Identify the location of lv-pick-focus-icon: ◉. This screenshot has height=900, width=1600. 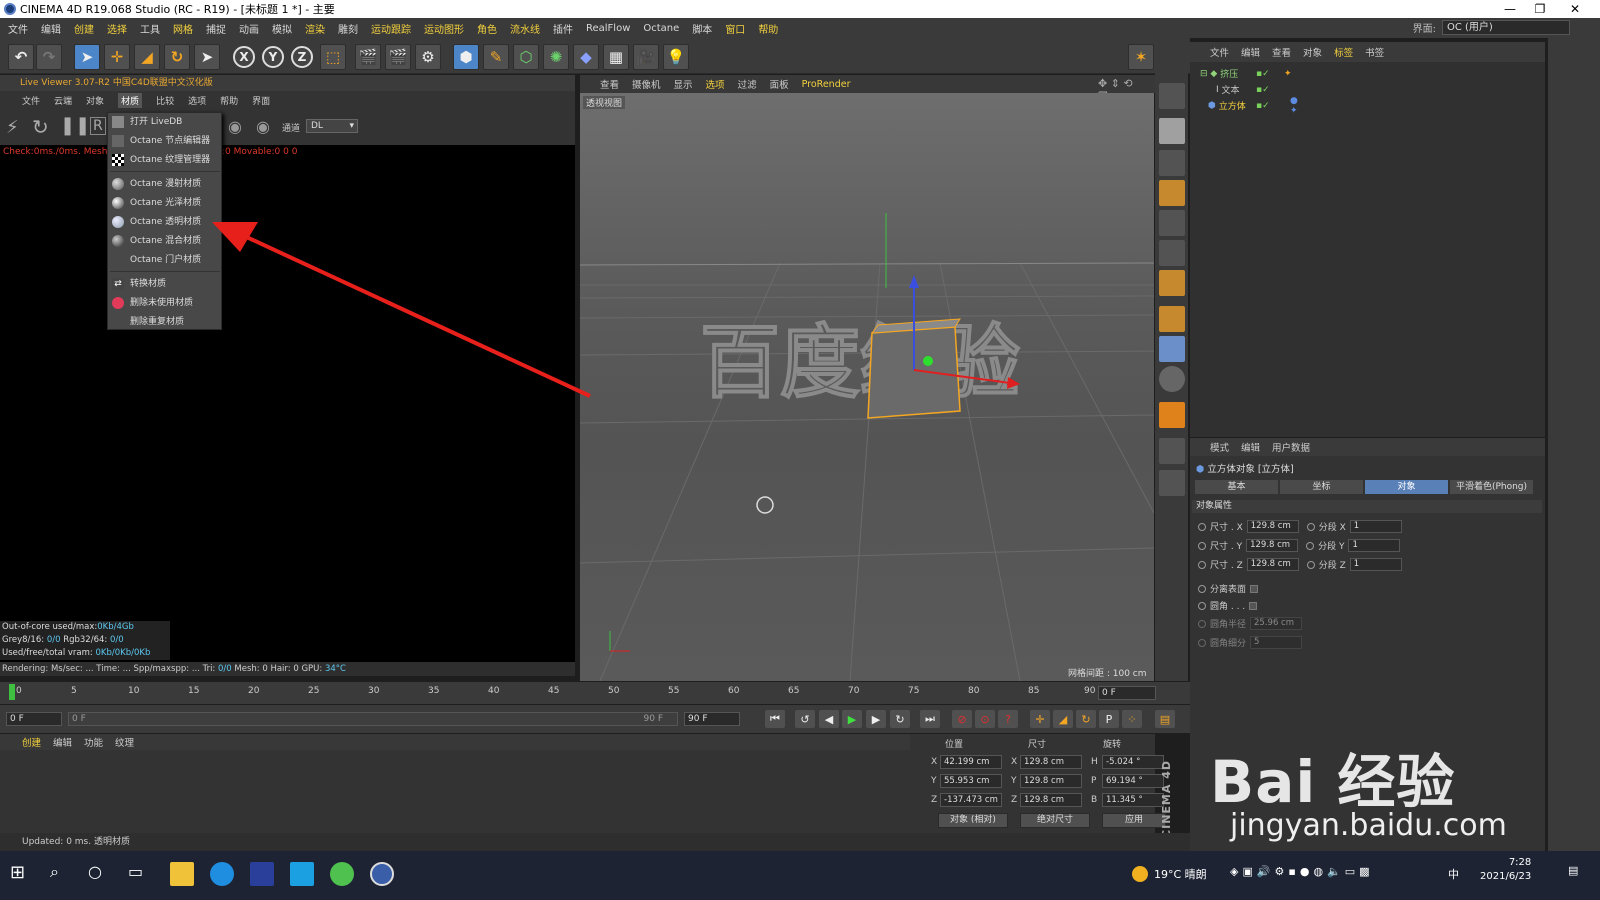
(235, 126).